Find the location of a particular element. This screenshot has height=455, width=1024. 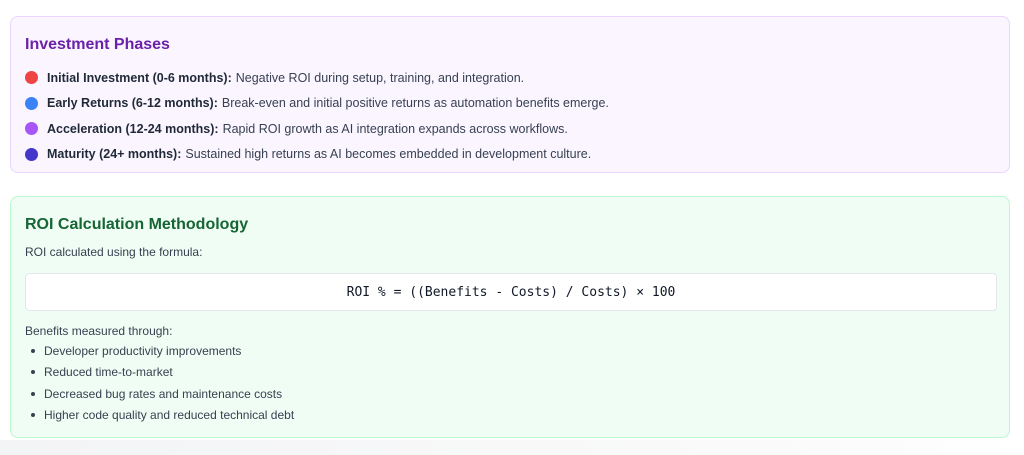

investment-phases-title: Investment Phases is located at coordinates (97, 44).